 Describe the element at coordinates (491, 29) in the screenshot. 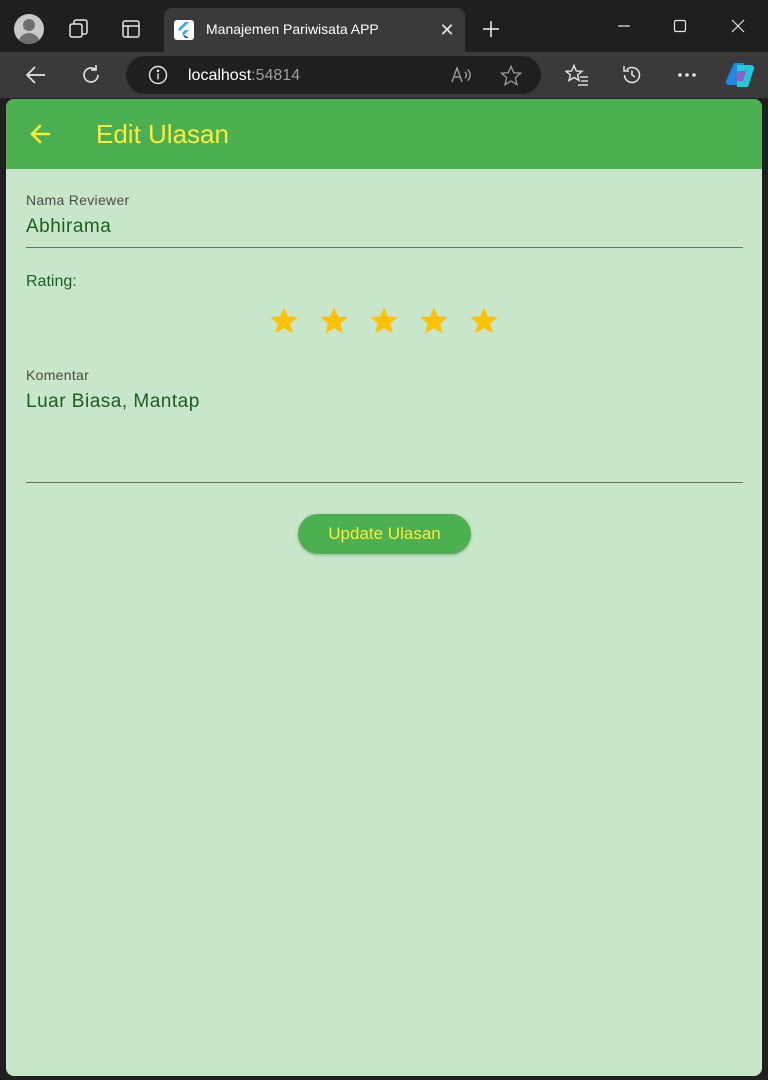

I see `new-tab-icon` at that location.